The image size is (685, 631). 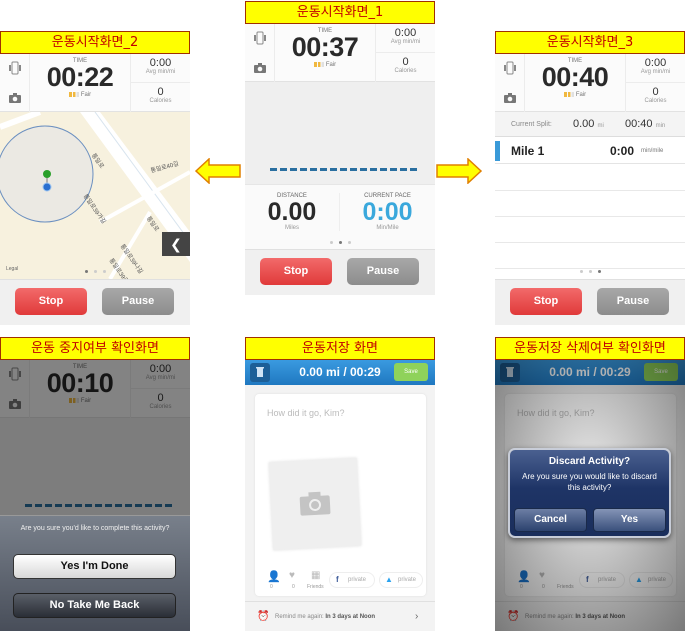 What do you see at coordinates (315, 587) in the screenshot?
I see `friends-label: Friends` at bounding box center [315, 587].